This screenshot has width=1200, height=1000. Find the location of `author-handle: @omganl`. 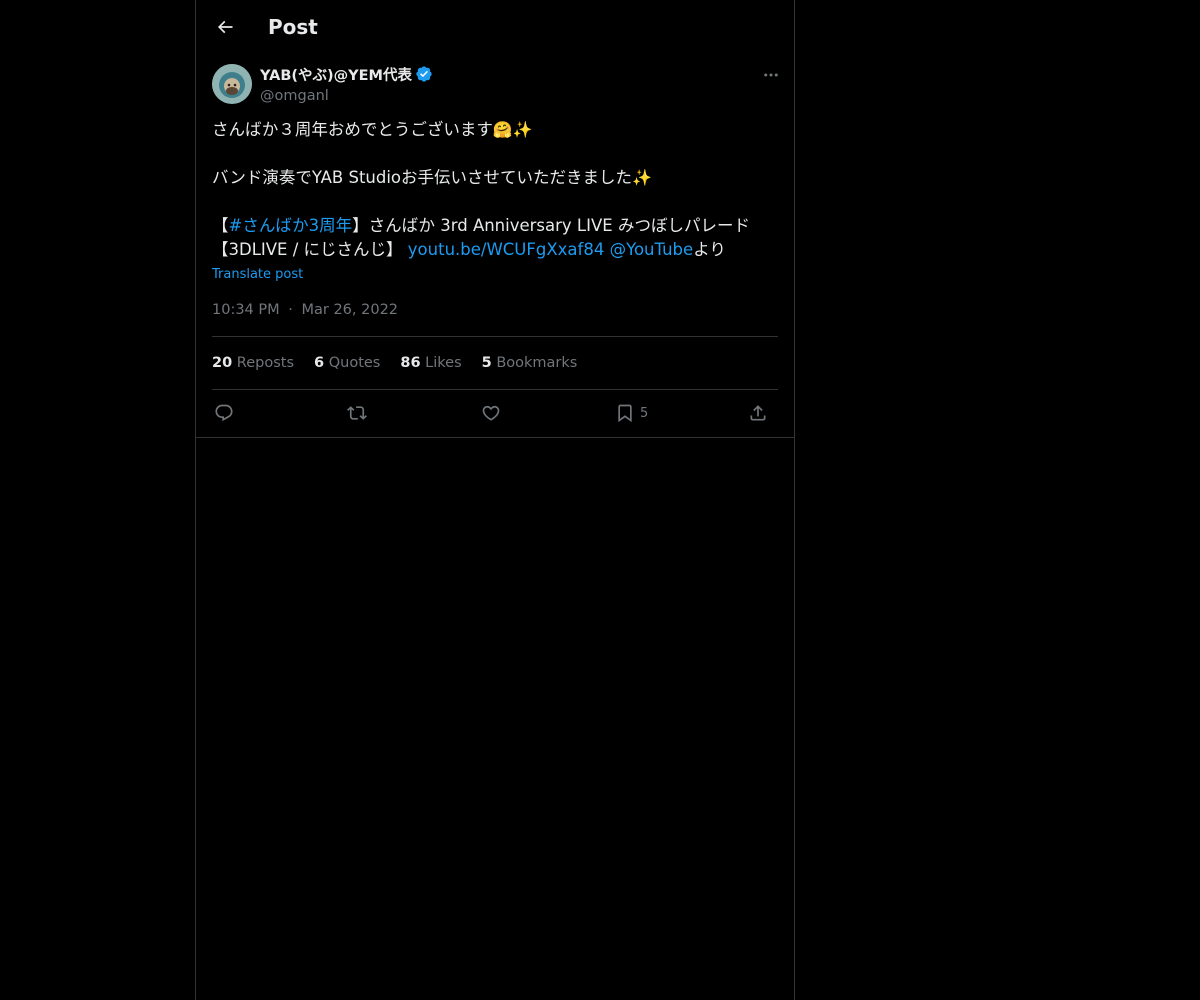

author-handle: @omganl is located at coordinates (294, 96).